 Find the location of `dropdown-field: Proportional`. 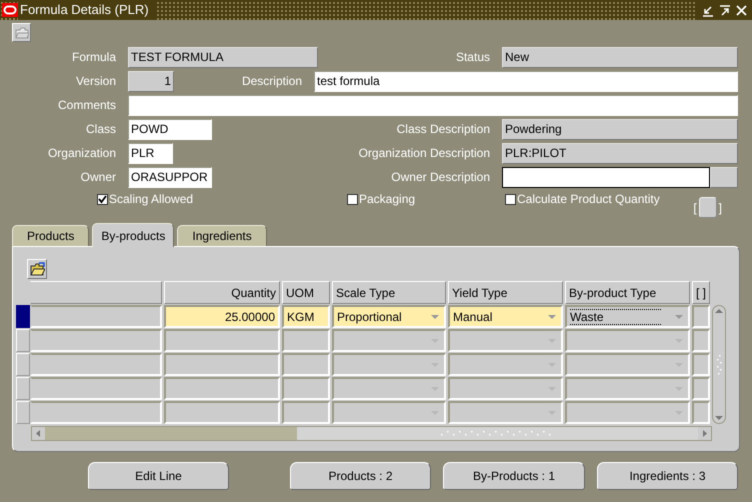

dropdown-field: Proportional is located at coordinates (389, 316).